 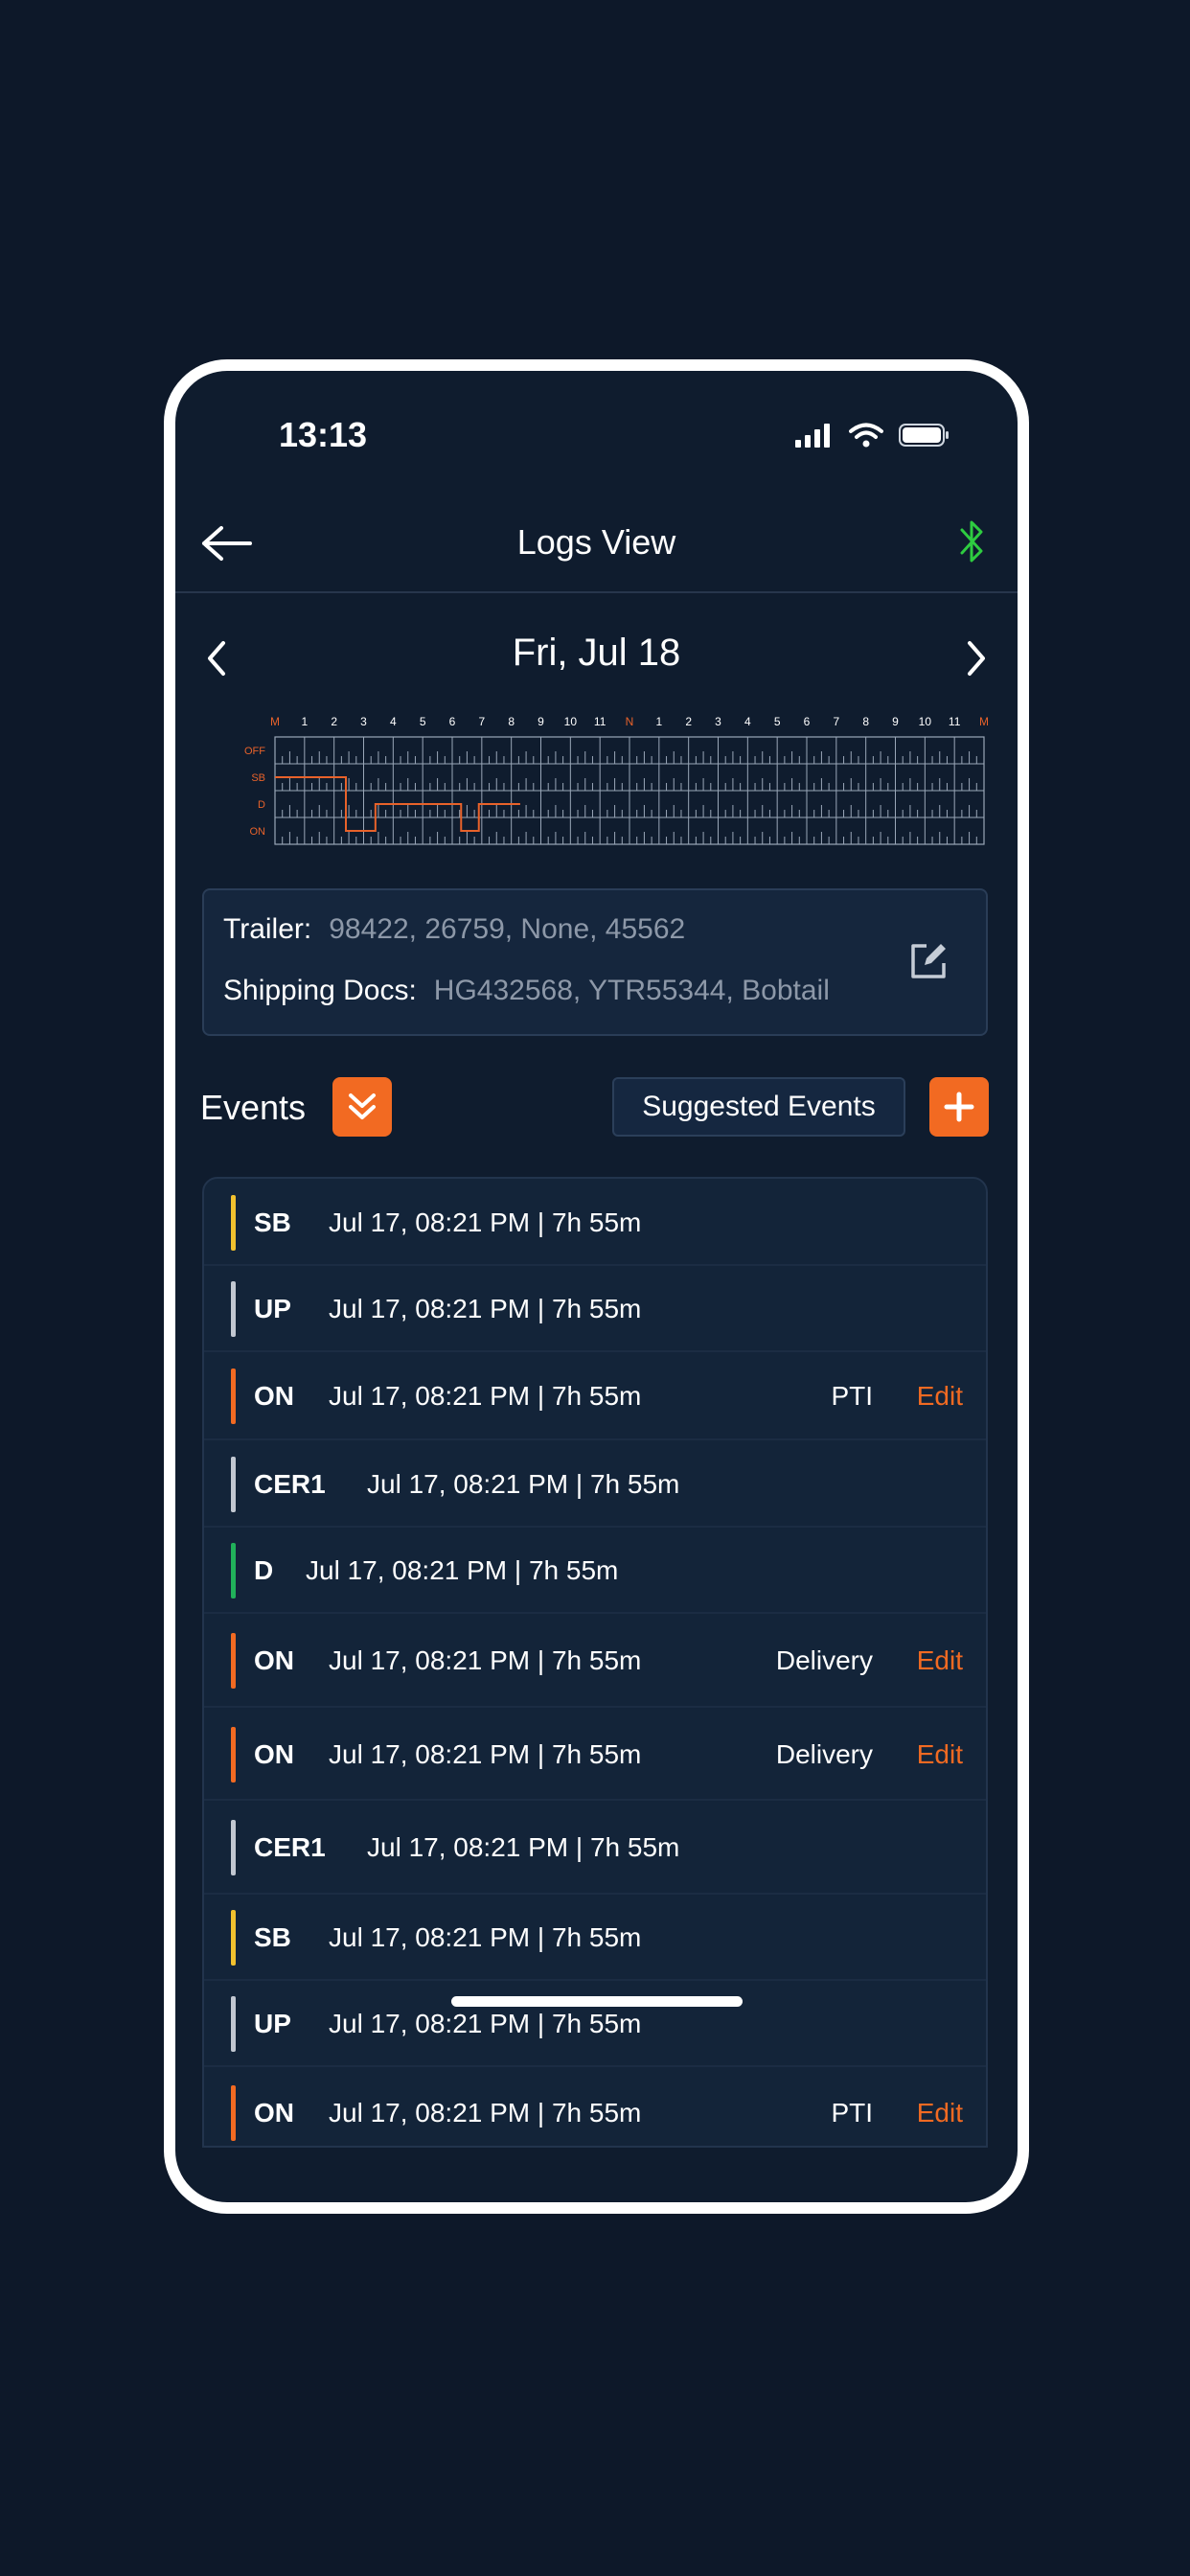 I want to click on graph-row-label: SB, so click(x=258, y=778).